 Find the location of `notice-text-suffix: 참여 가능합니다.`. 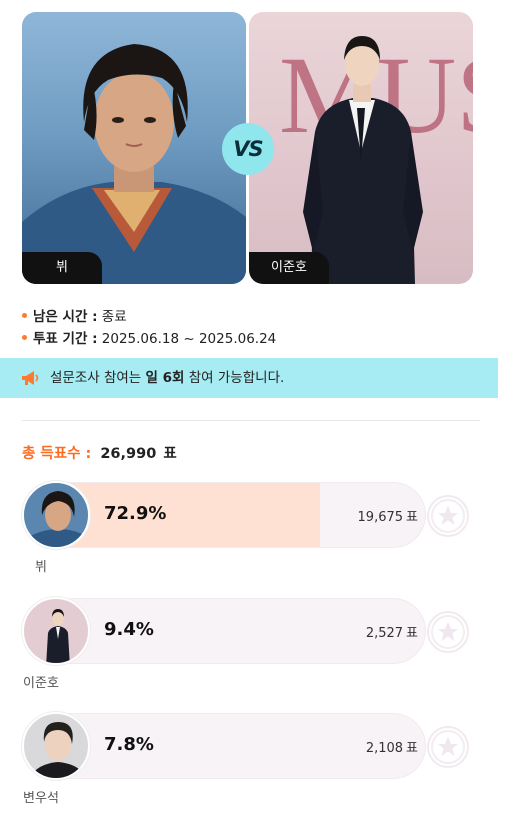

notice-text-suffix: 참여 가능합니다. is located at coordinates (234, 378).